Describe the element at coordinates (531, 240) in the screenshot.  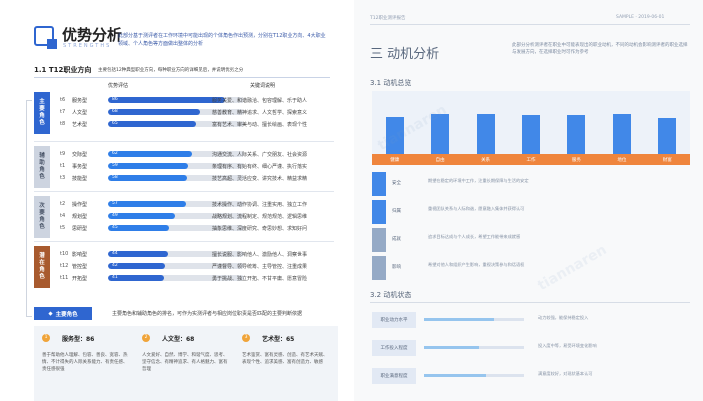
I see `motive-item: 成就 追求目标达成与个人成长，希望工作能带来成就感` at that location.